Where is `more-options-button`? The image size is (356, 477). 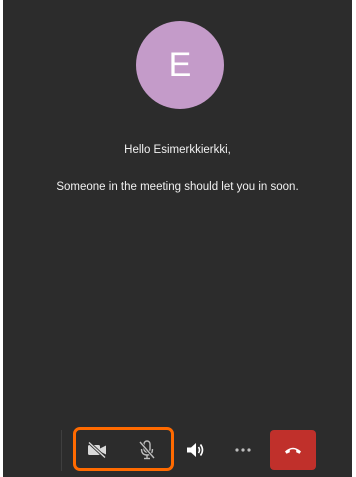 more-options-button is located at coordinates (243, 450).